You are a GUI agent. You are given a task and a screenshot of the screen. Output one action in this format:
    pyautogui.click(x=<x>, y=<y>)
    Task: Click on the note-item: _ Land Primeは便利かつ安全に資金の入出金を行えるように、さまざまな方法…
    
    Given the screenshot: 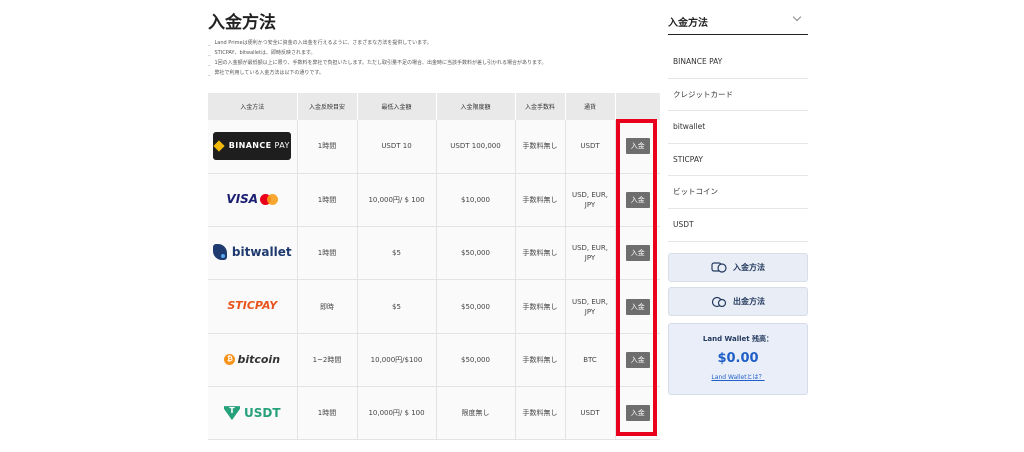 What is the action you would take?
    pyautogui.click(x=320, y=43)
    